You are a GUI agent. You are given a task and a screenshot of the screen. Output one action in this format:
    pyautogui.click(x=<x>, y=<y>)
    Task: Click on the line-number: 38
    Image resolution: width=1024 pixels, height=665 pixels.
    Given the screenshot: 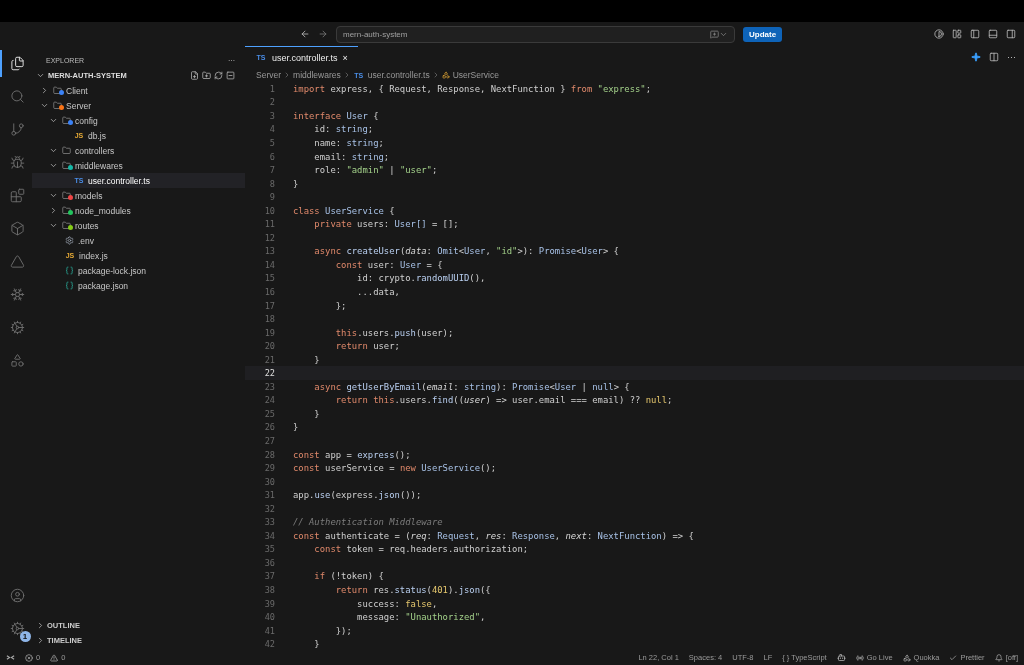 What is the action you would take?
    pyautogui.click(x=269, y=590)
    